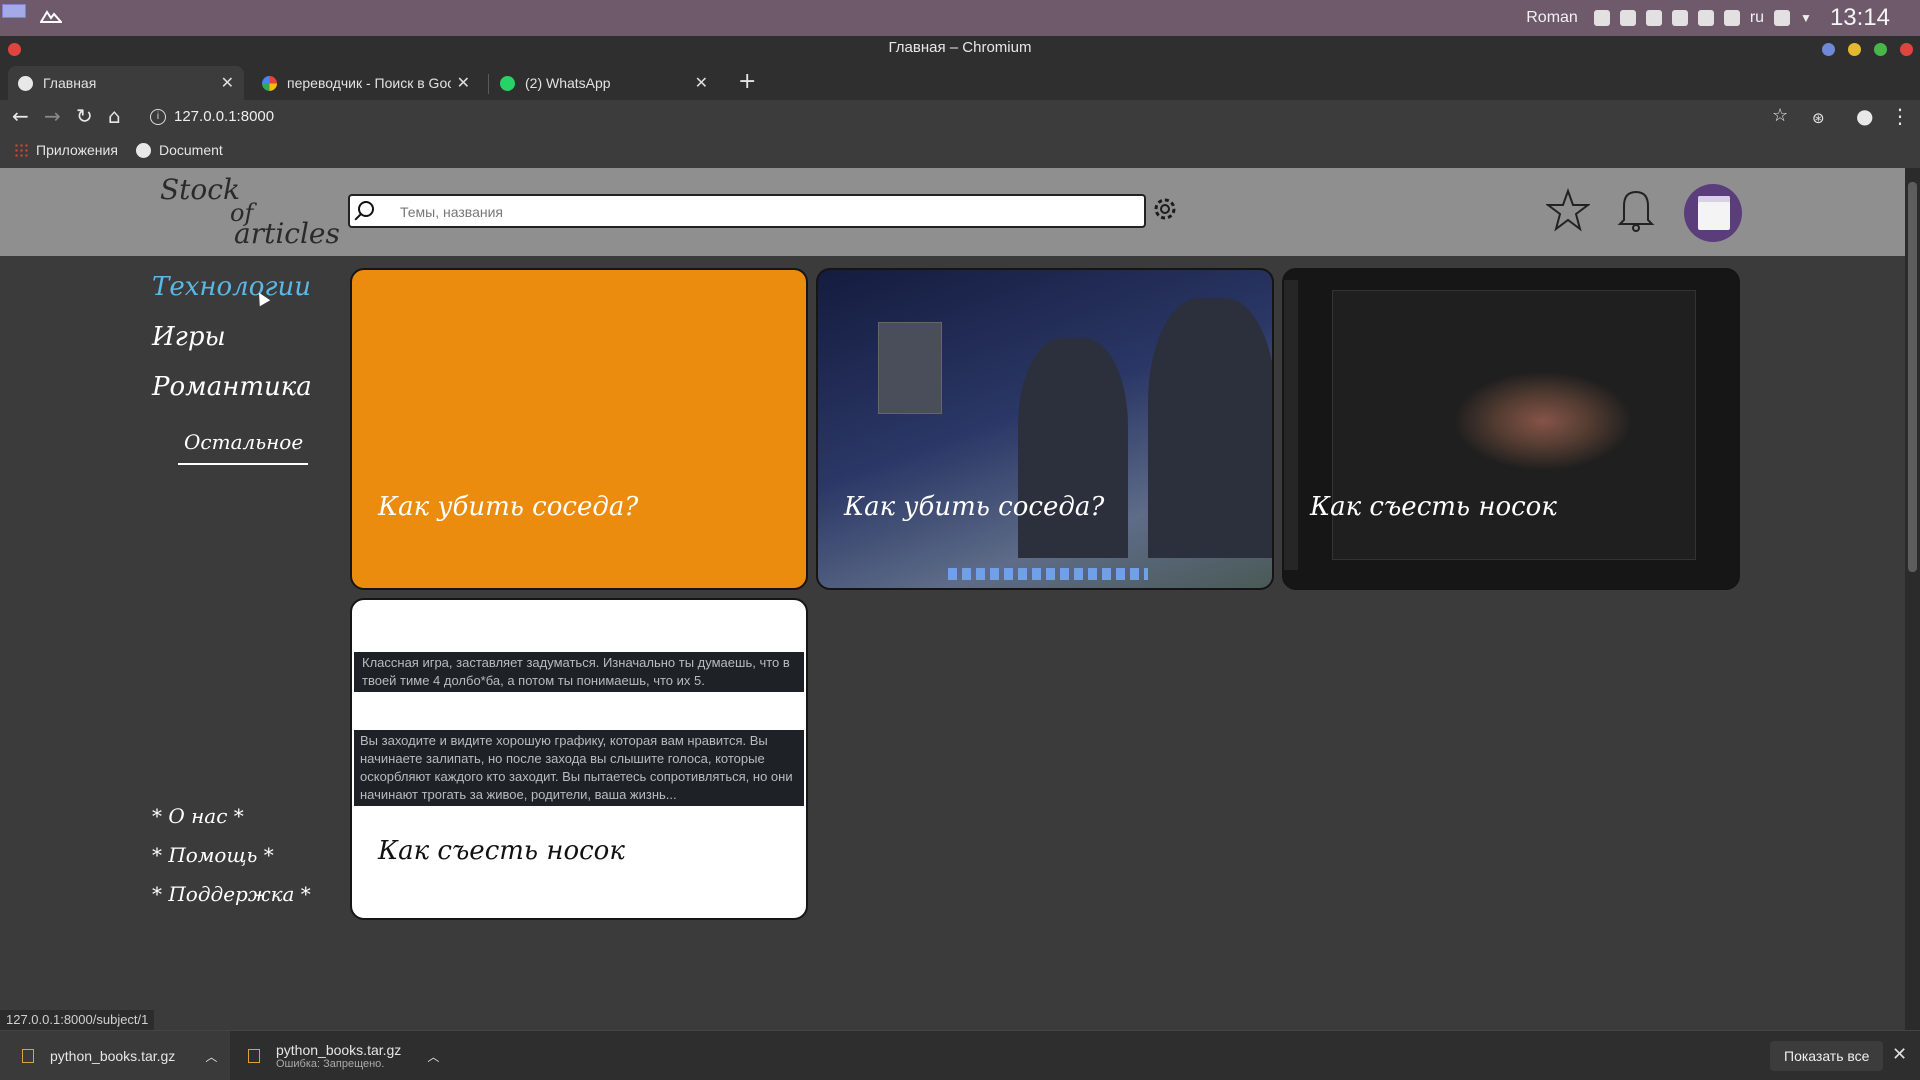 The height and width of the screenshot is (1080, 1920). Describe the element at coordinates (52, 116) in the screenshot. I see `forward-icon: →` at that location.